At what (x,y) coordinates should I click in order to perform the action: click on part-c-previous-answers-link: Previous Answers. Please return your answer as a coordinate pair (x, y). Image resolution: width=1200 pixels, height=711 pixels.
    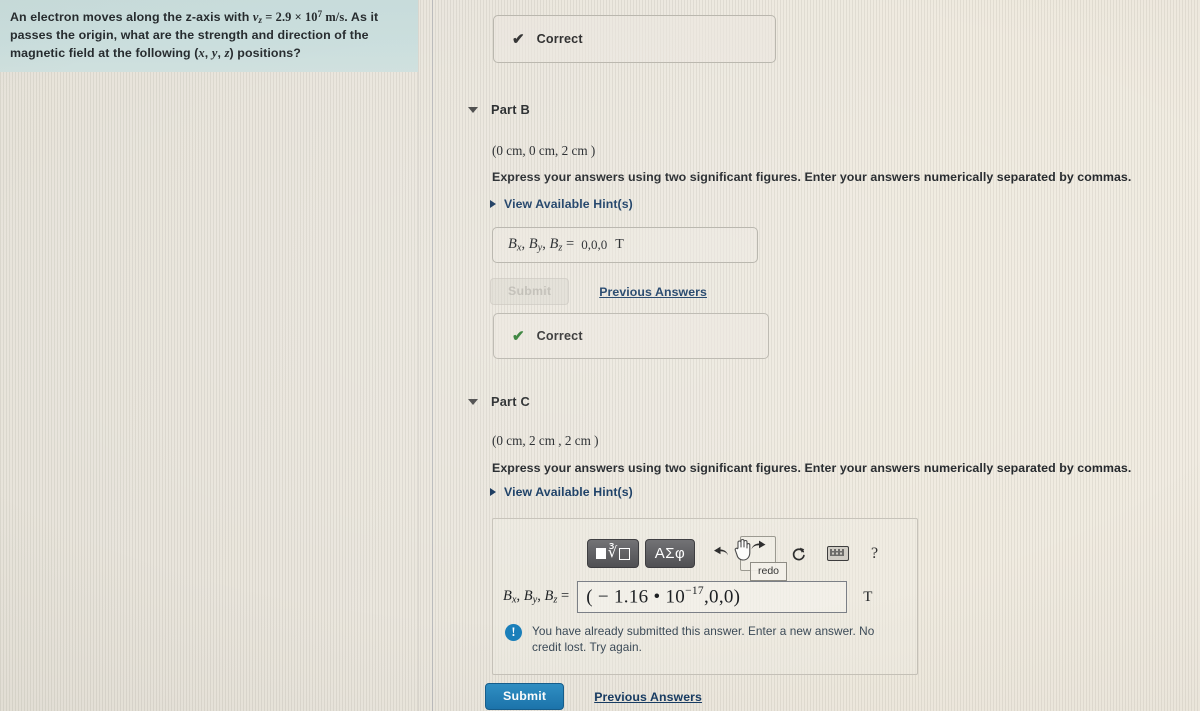
    Looking at the image, I should click on (648, 697).